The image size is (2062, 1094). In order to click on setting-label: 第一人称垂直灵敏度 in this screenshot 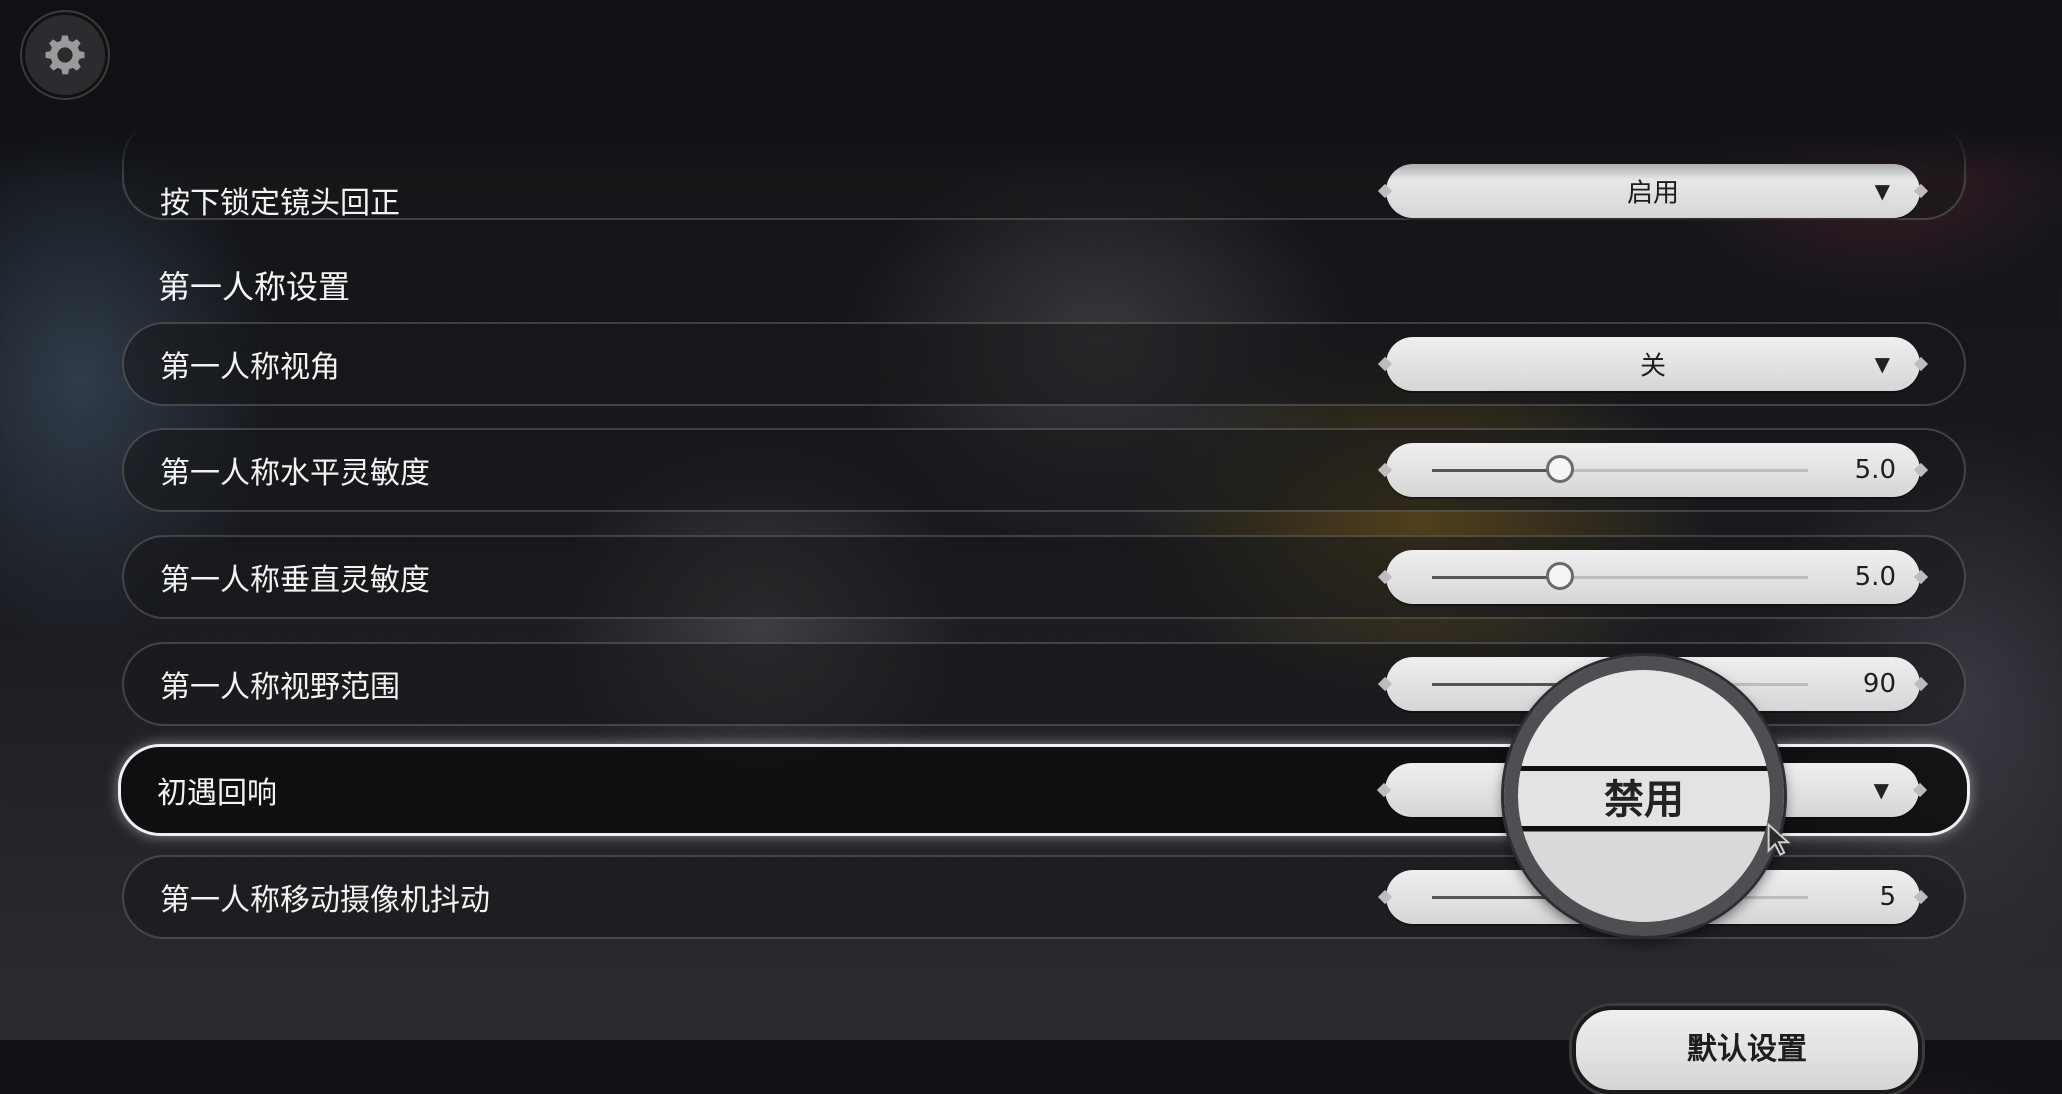, I will do `click(295, 580)`.